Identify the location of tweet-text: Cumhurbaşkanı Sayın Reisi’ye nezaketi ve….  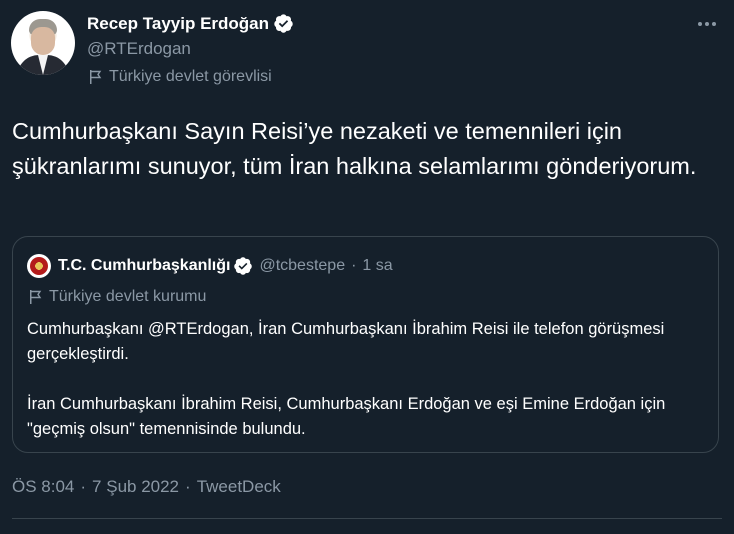
(354, 148).